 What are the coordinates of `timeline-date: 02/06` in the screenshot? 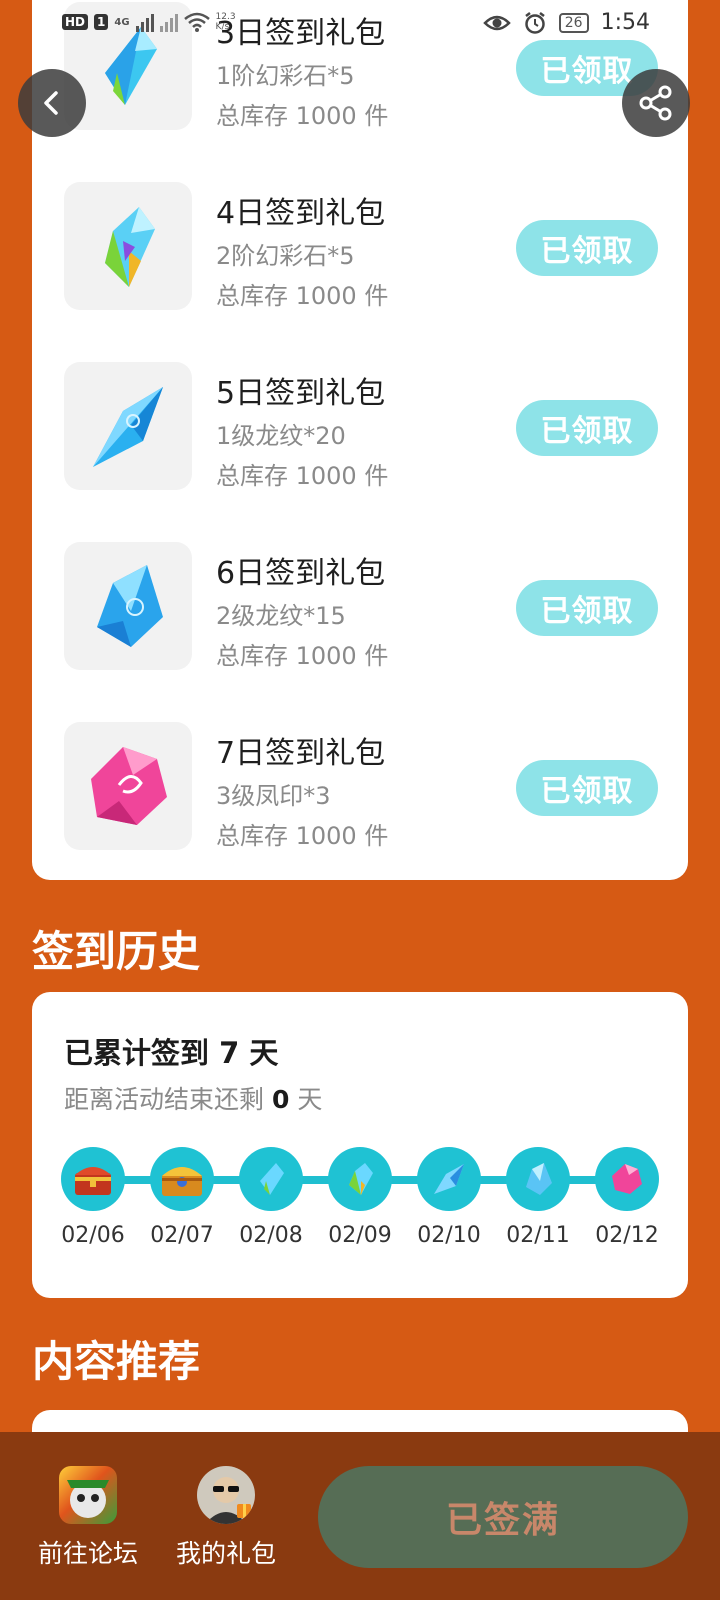 It's located at (93, 1235).